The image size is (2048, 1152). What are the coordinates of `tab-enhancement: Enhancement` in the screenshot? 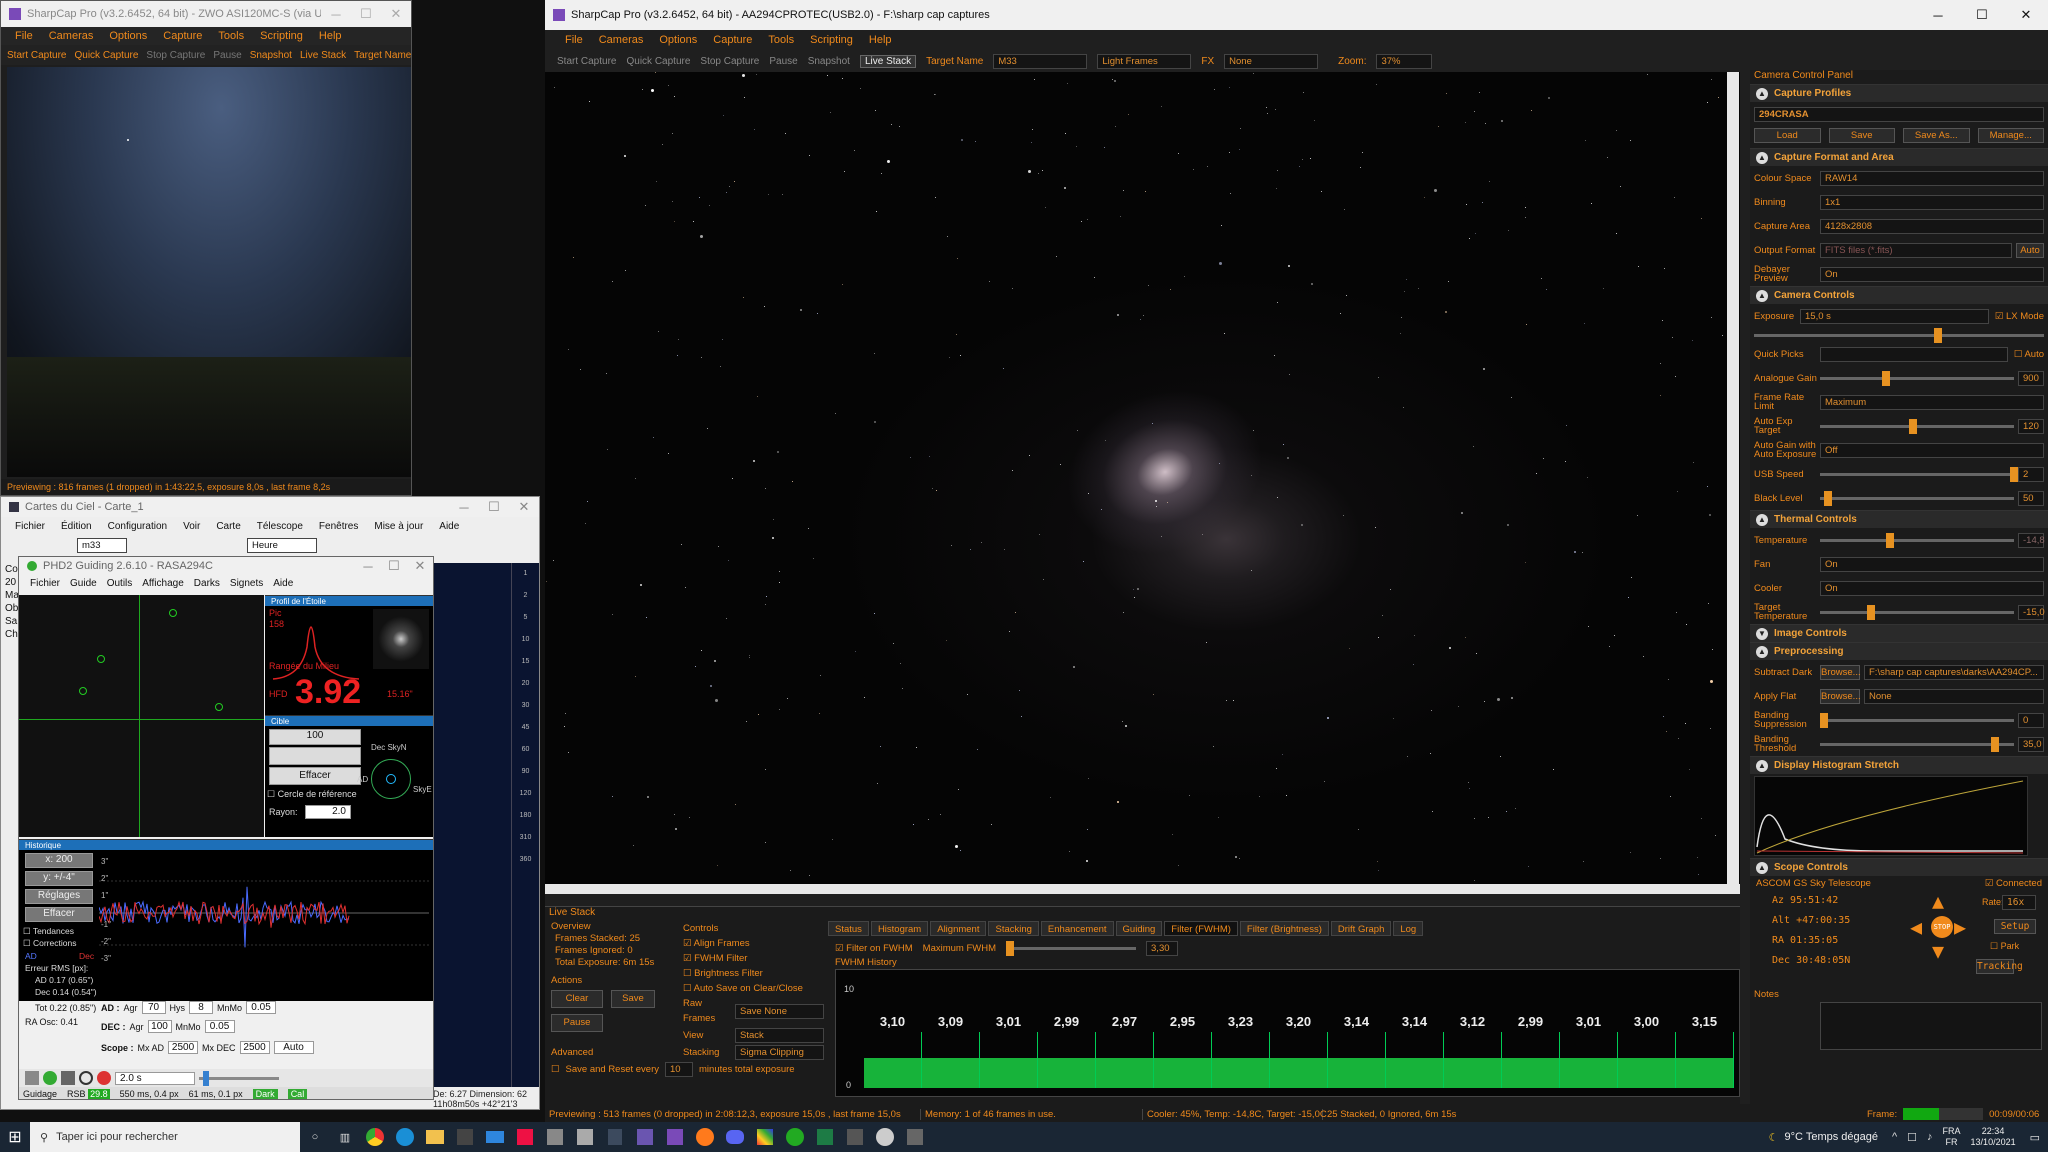 It's located at (1077, 928).